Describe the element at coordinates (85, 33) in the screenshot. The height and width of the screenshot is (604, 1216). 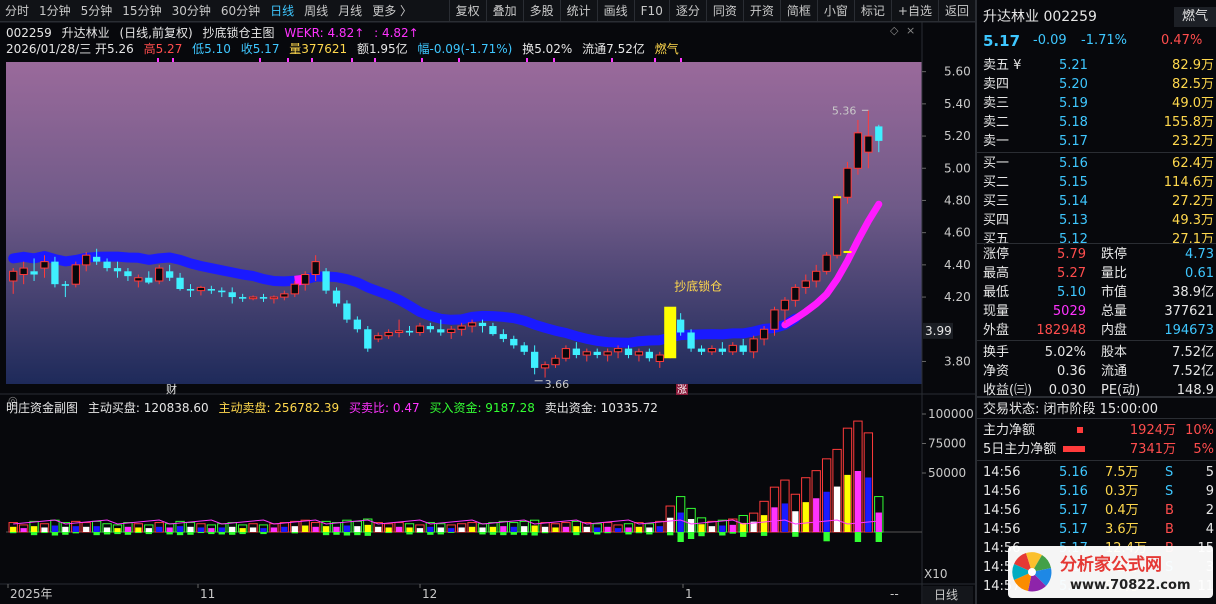
I see `stock-name: 升达林业` at that location.